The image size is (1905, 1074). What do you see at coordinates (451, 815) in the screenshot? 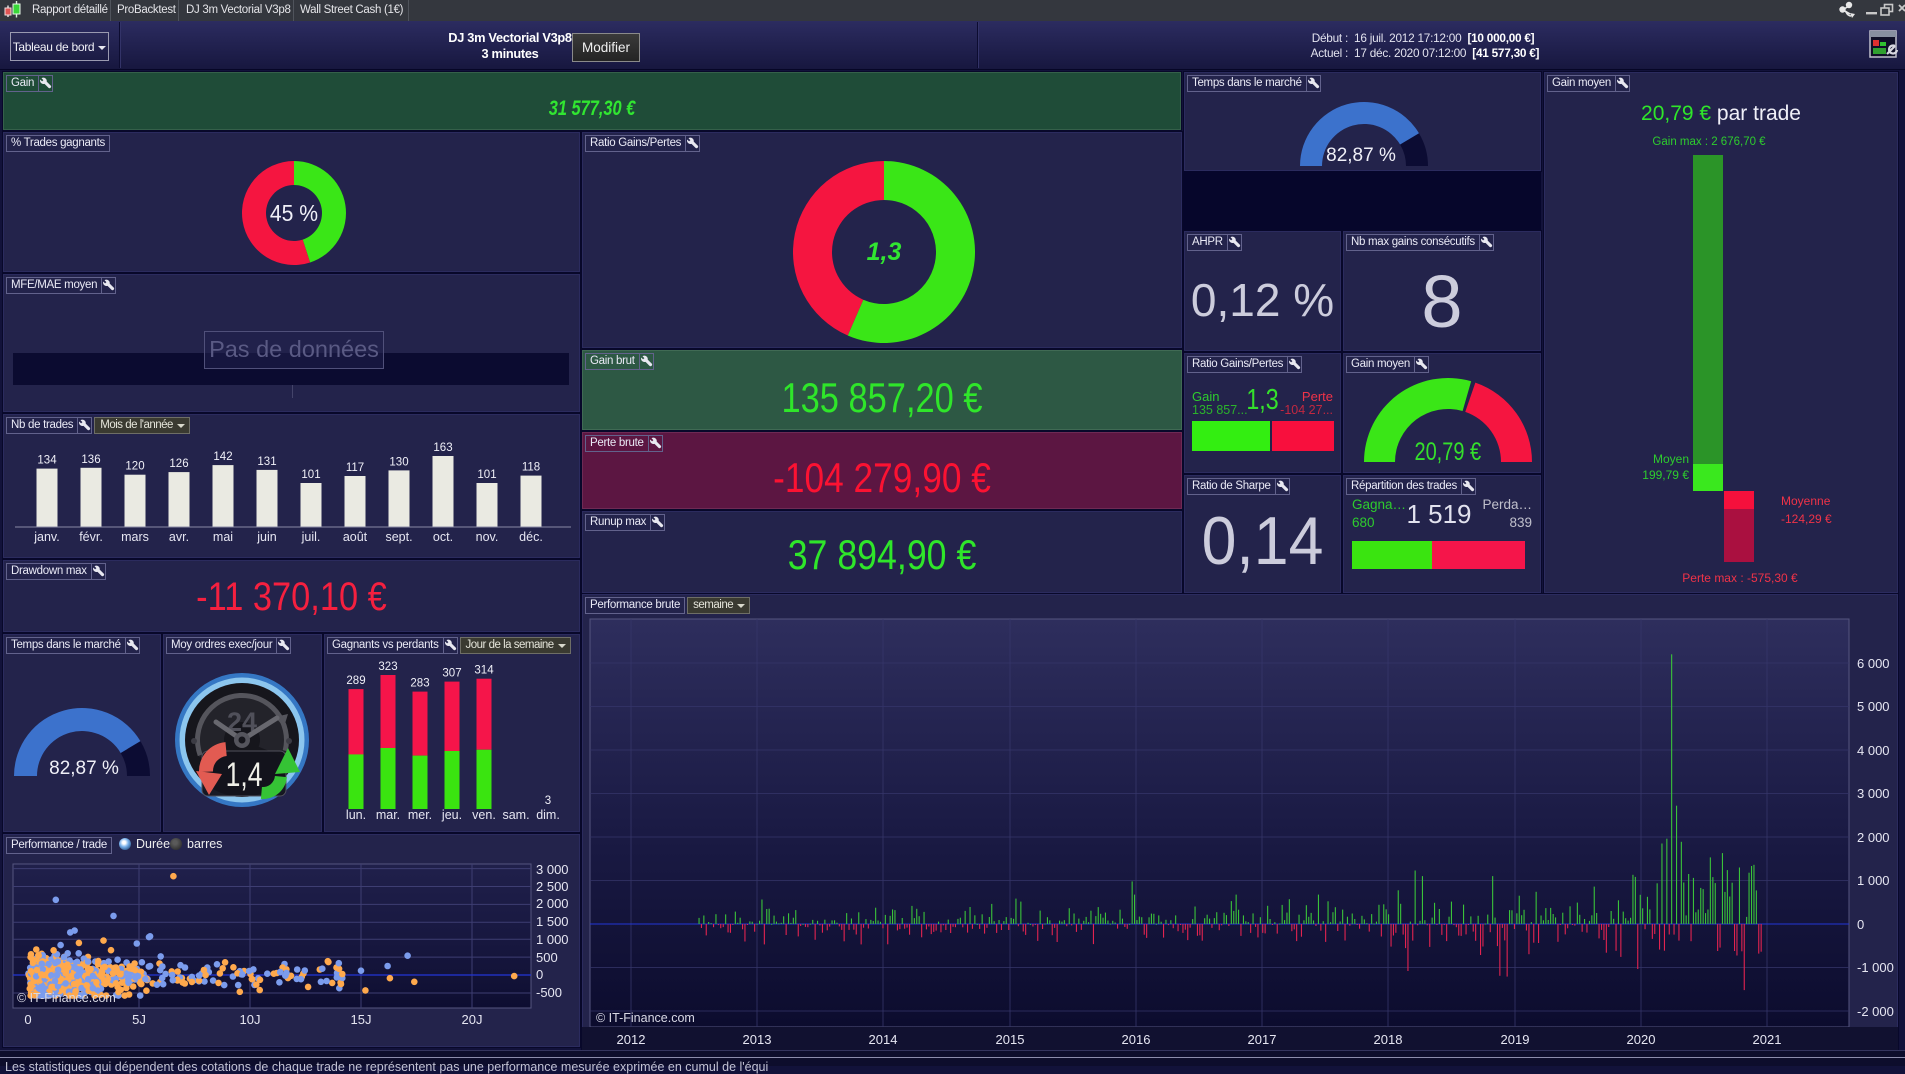
I see `svg-text: jeu.` at bounding box center [451, 815].